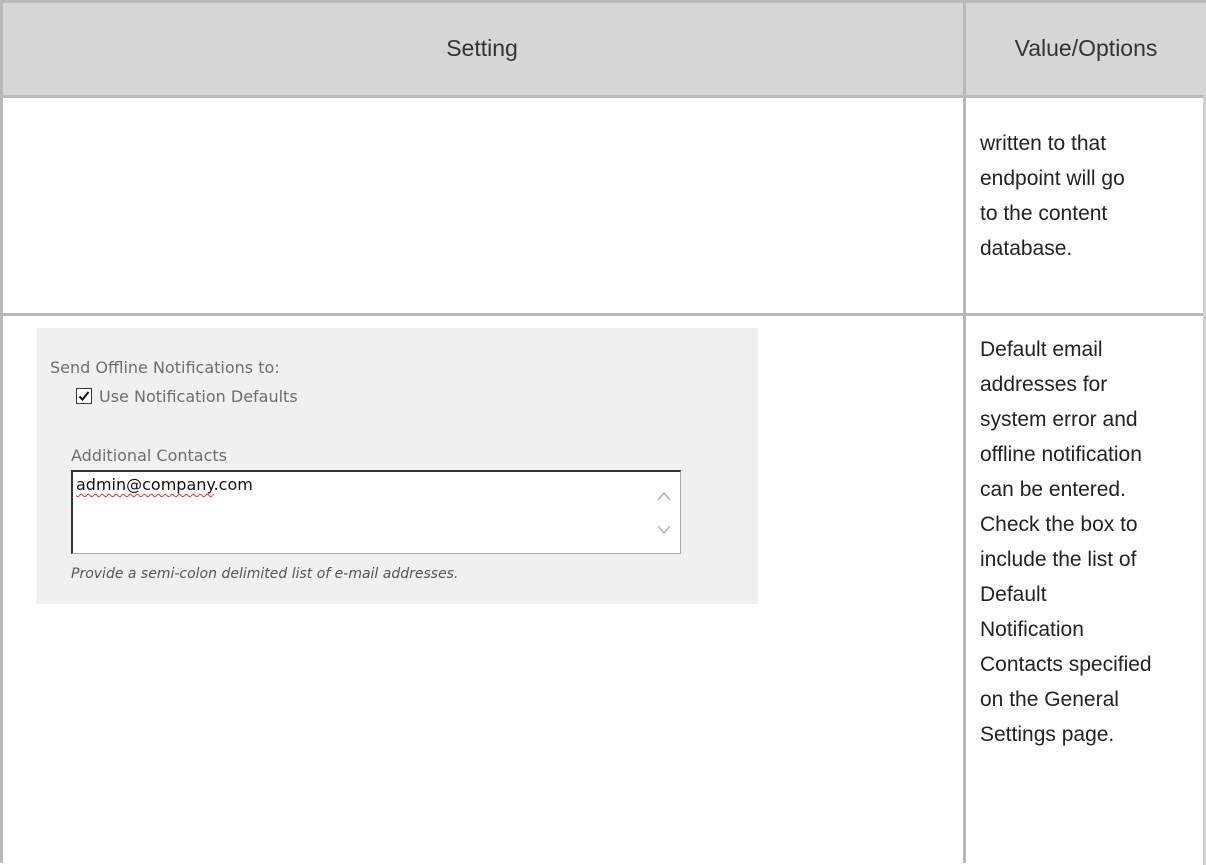  What do you see at coordinates (1058, 559) in the screenshot?
I see `text-line: include the list of` at bounding box center [1058, 559].